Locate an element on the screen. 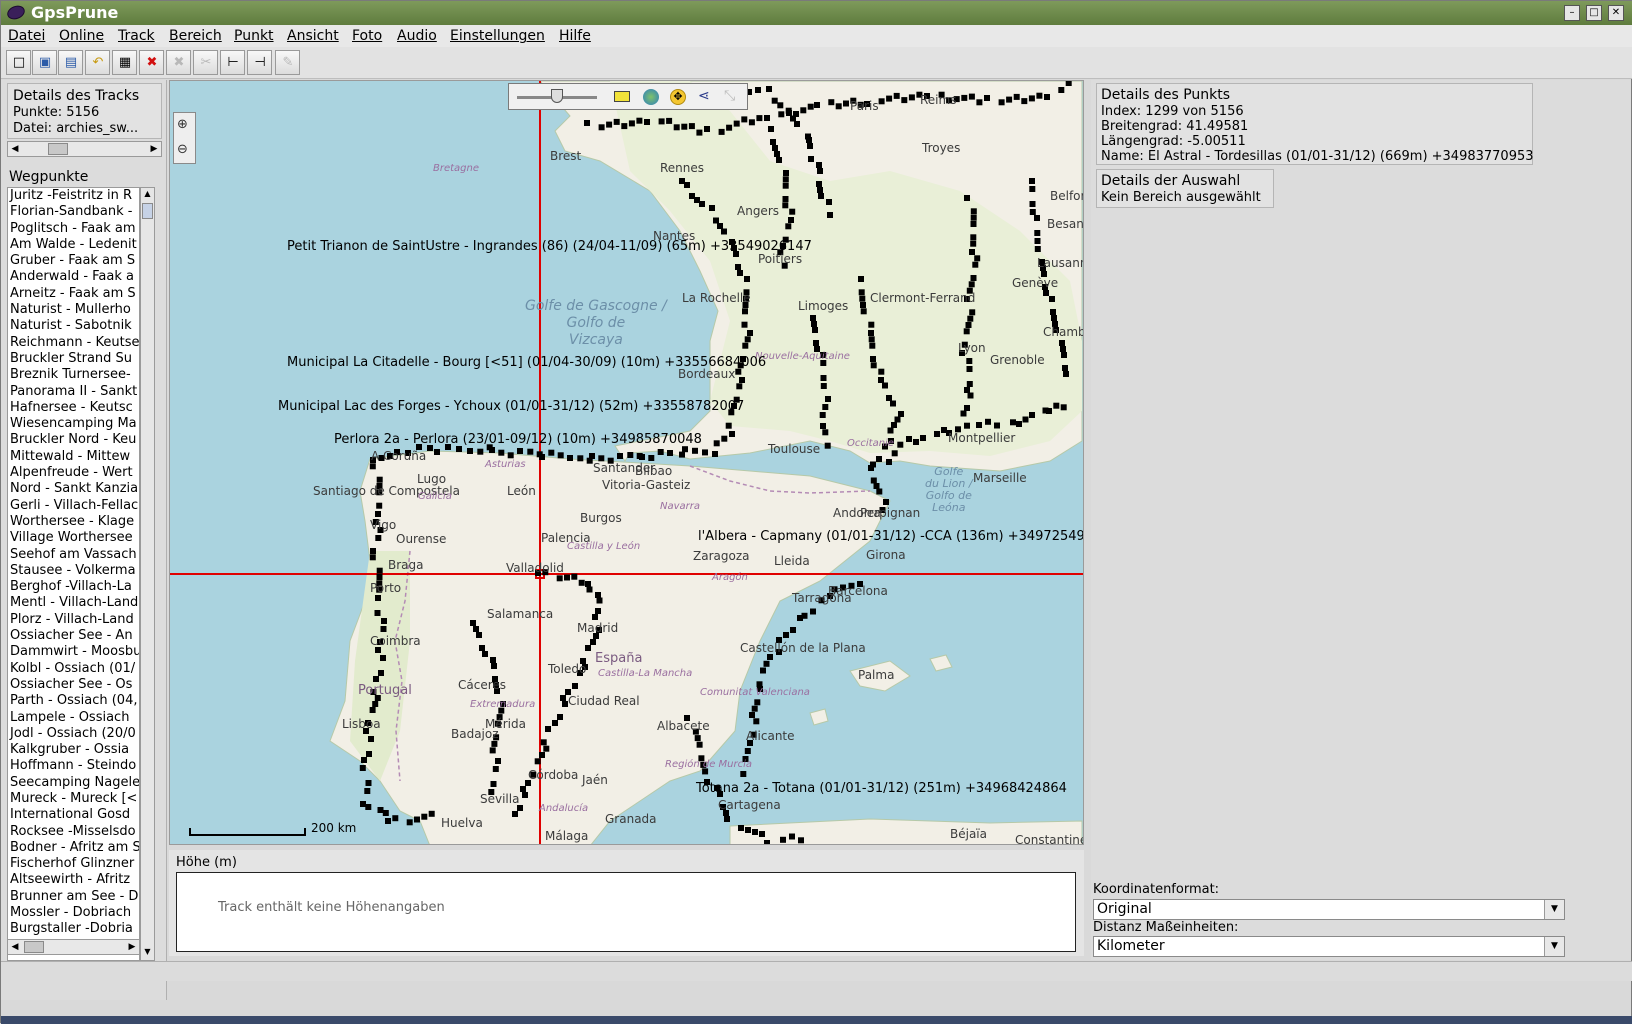 This screenshot has height=1024, width=1632. waypoint-list-hscrollbar: ◀ ▶ is located at coordinates (73, 947).